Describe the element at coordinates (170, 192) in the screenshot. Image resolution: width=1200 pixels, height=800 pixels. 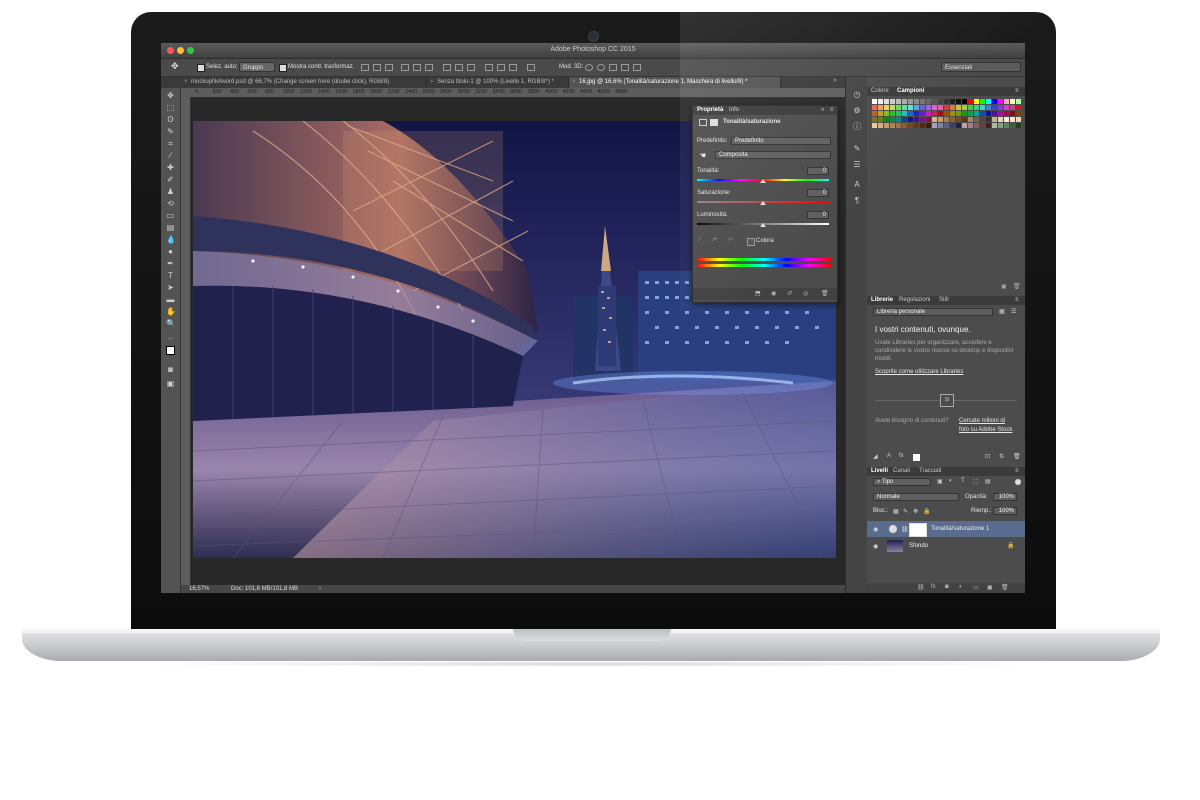
I see `clone-stamp-tool-icon: ♟` at that location.